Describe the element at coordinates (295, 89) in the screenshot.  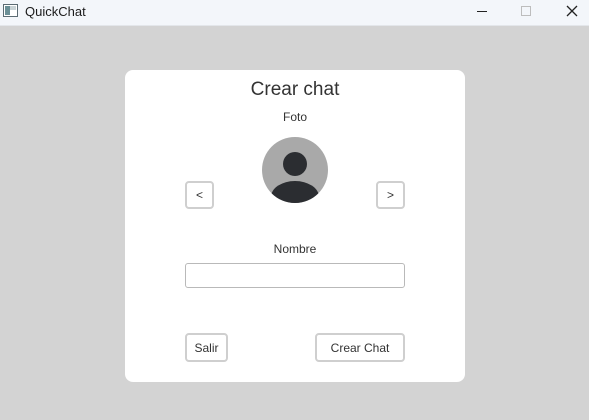
I see `dialog-heading: Crear chat` at that location.